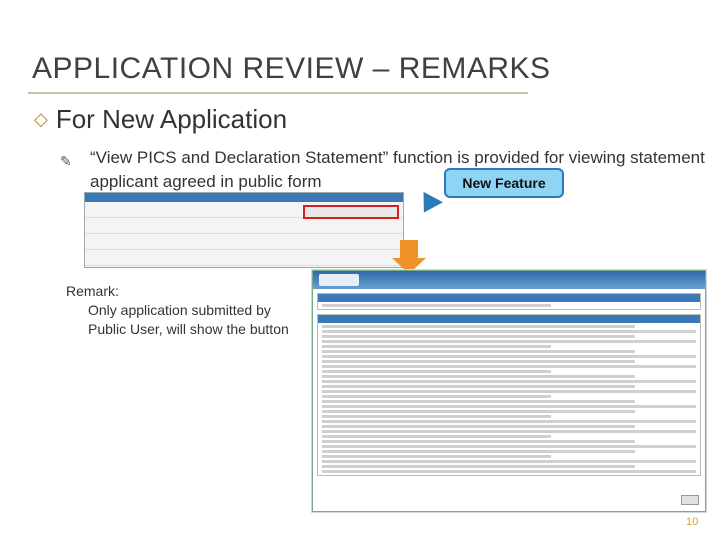  Describe the element at coordinates (509, 301) in the screenshot. I see `screenshot-section` at that location.